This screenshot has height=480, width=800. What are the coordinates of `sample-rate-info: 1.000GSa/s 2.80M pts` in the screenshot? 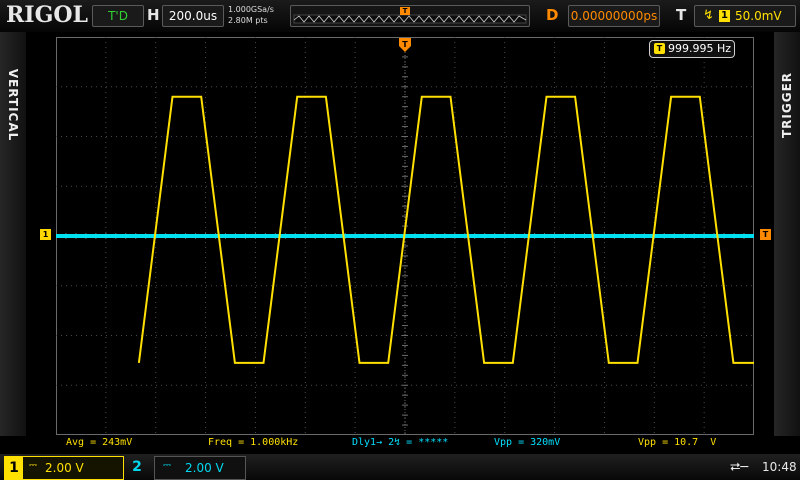 It's located at (251, 15).